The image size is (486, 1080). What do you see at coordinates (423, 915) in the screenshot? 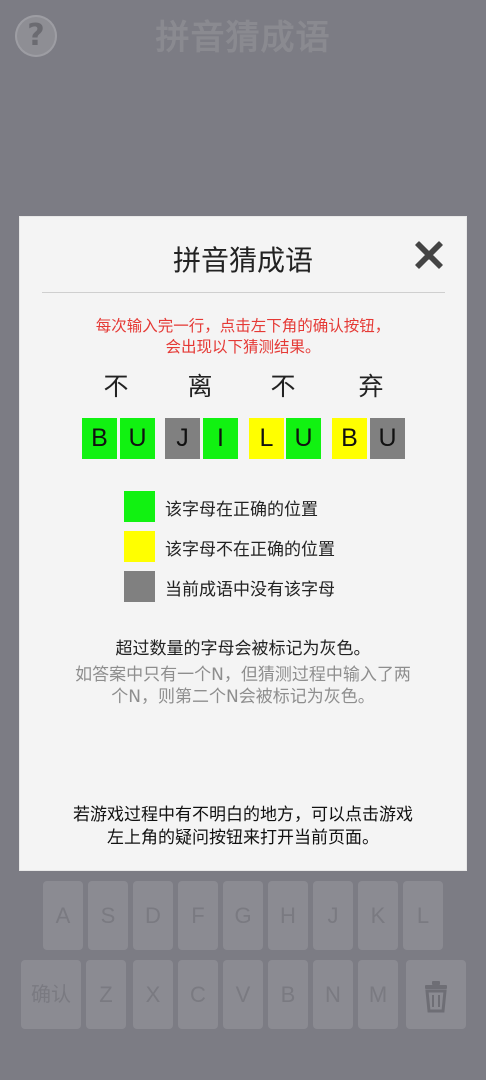
I see `key-l: L` at bounding box center [423, 915].